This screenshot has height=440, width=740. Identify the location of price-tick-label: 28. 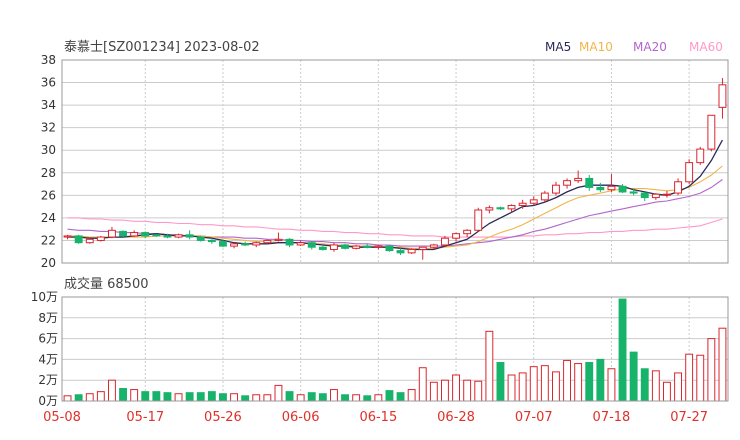
(48, 173).